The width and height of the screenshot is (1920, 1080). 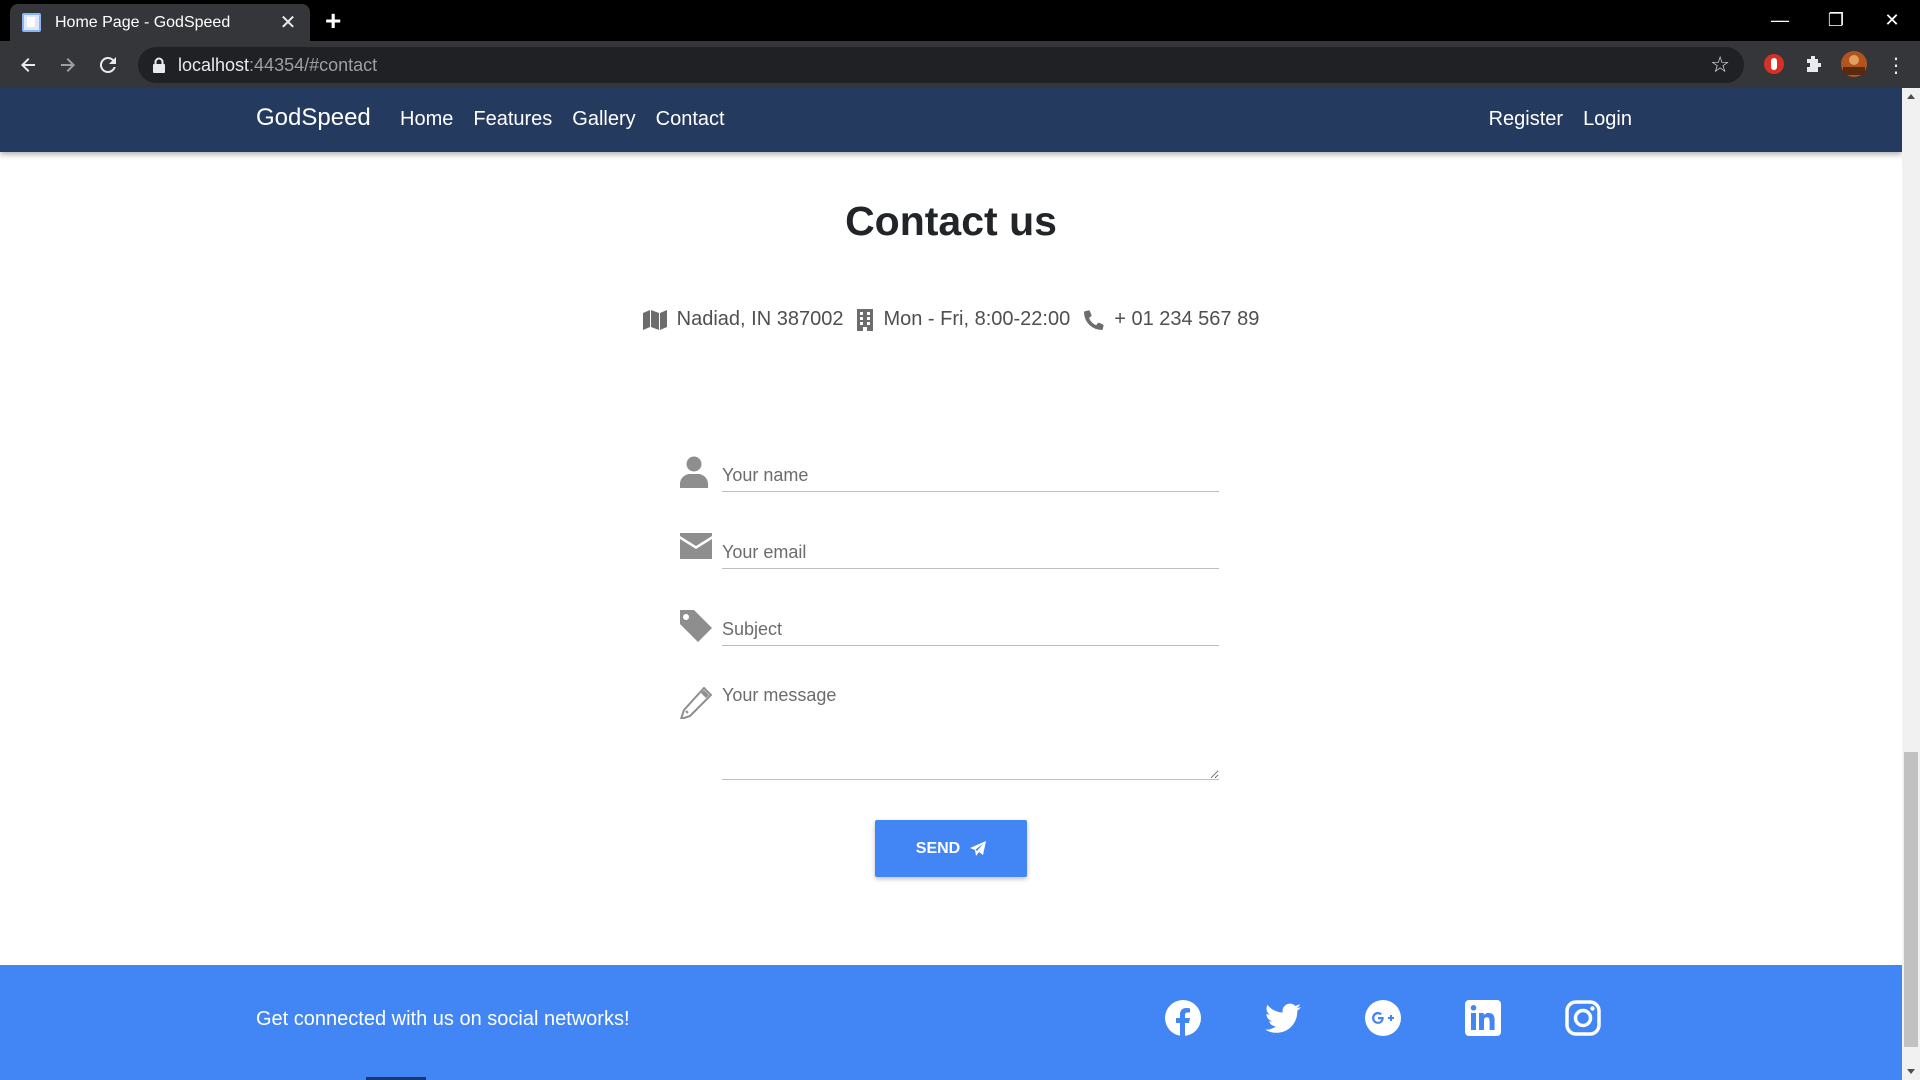 I want to click on tag-icon, so click(x=696, y=627).